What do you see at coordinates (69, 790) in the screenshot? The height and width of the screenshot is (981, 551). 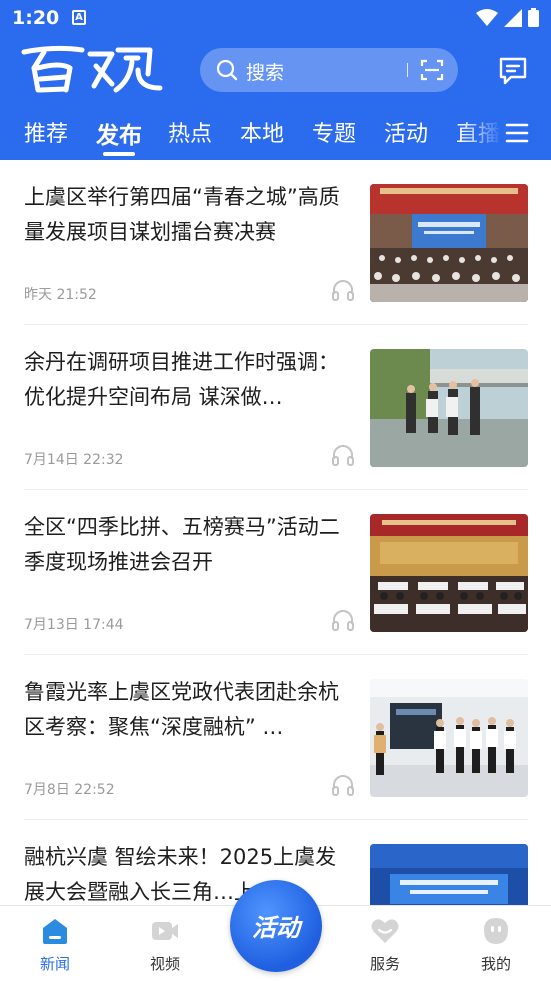 I see `news-time: 7月8日 22:52` at bounding box center [69, 790].